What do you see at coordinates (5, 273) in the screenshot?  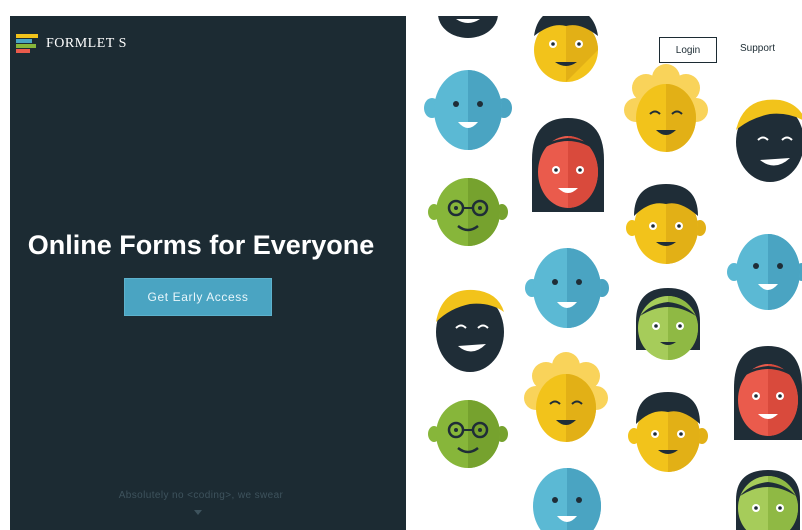 I see `left-border` at bounding box center [5, 273].